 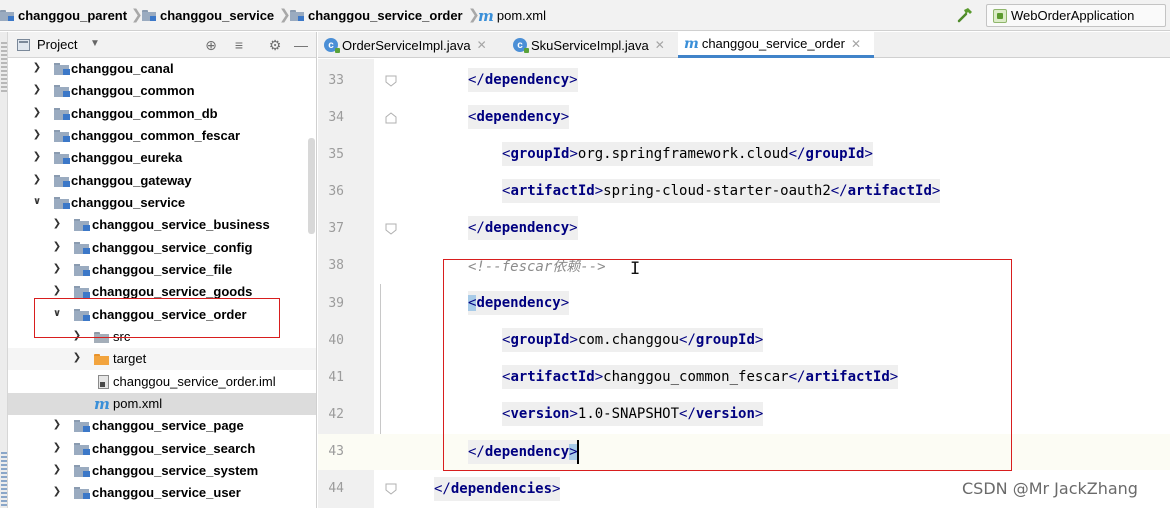 I want to click on tree-item-changgou-common-fescar: changgou_common_fescar, so click(x=162, y=136).